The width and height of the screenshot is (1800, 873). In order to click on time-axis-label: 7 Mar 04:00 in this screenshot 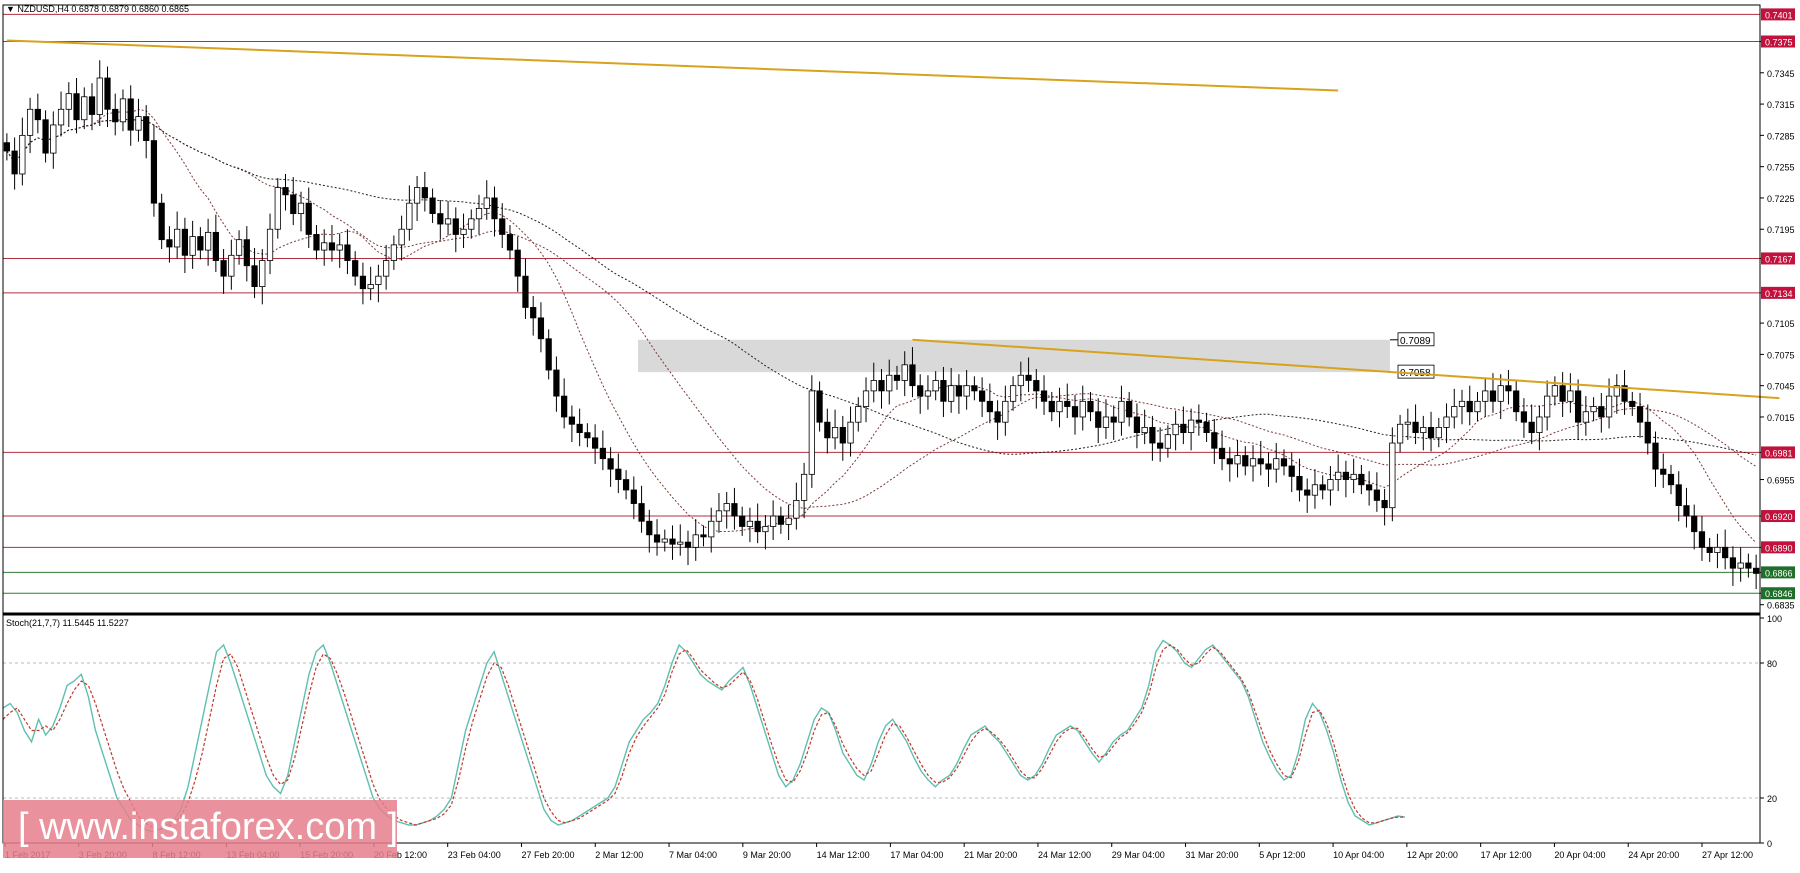, I will do `click(693, 855)`.